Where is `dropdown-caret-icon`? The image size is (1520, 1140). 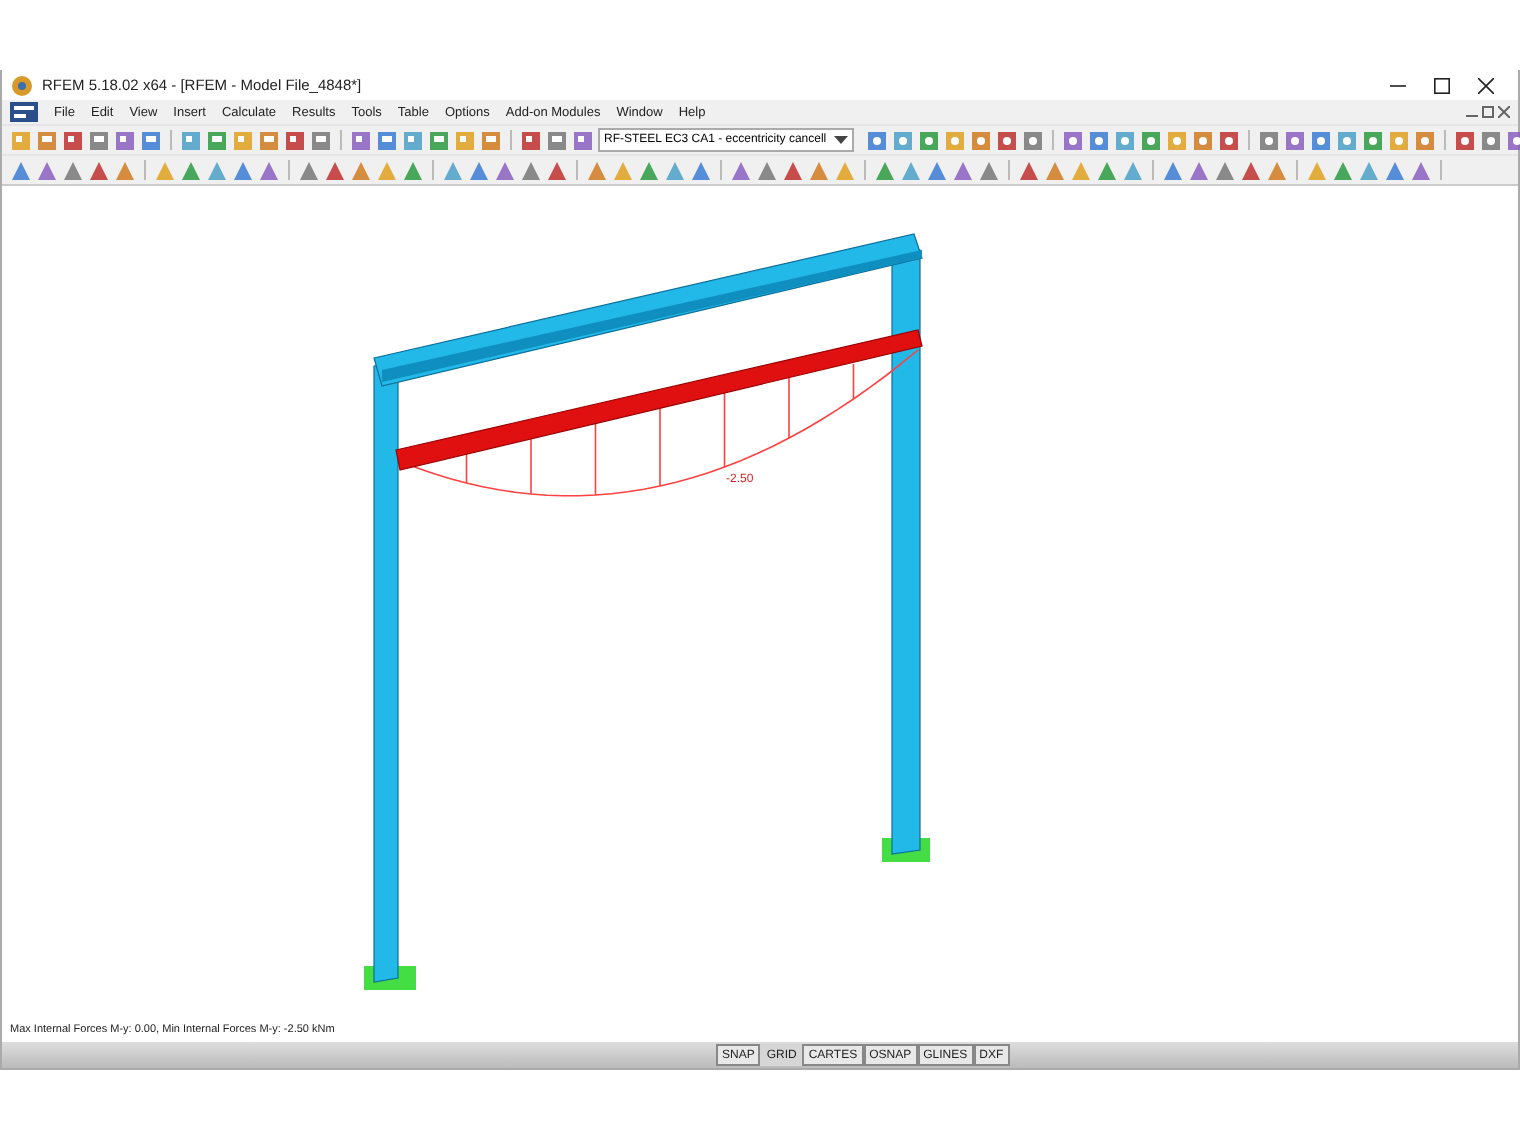
dropdown-caret-icon is located at coordinates (841, 140).